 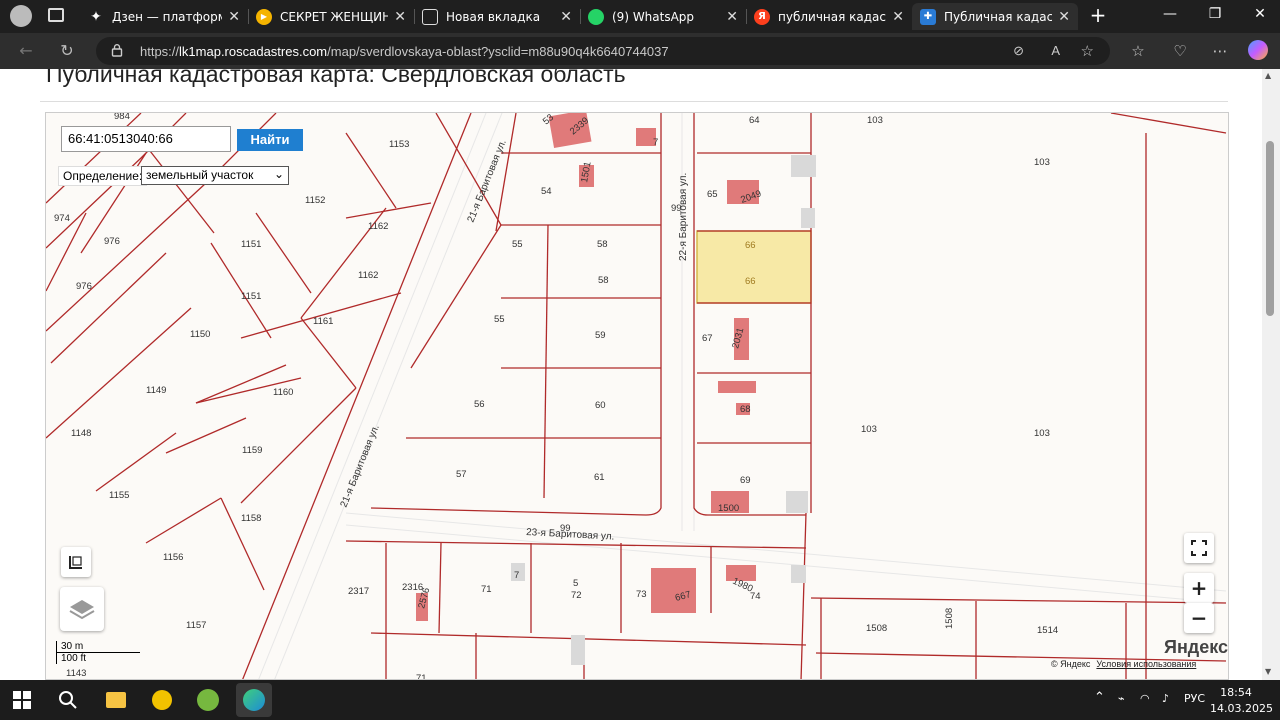 What do you see at coordinates (173, 557) in the screenshot?
I see `parcel-number-label: 1156` at bounding box center [173, 557].